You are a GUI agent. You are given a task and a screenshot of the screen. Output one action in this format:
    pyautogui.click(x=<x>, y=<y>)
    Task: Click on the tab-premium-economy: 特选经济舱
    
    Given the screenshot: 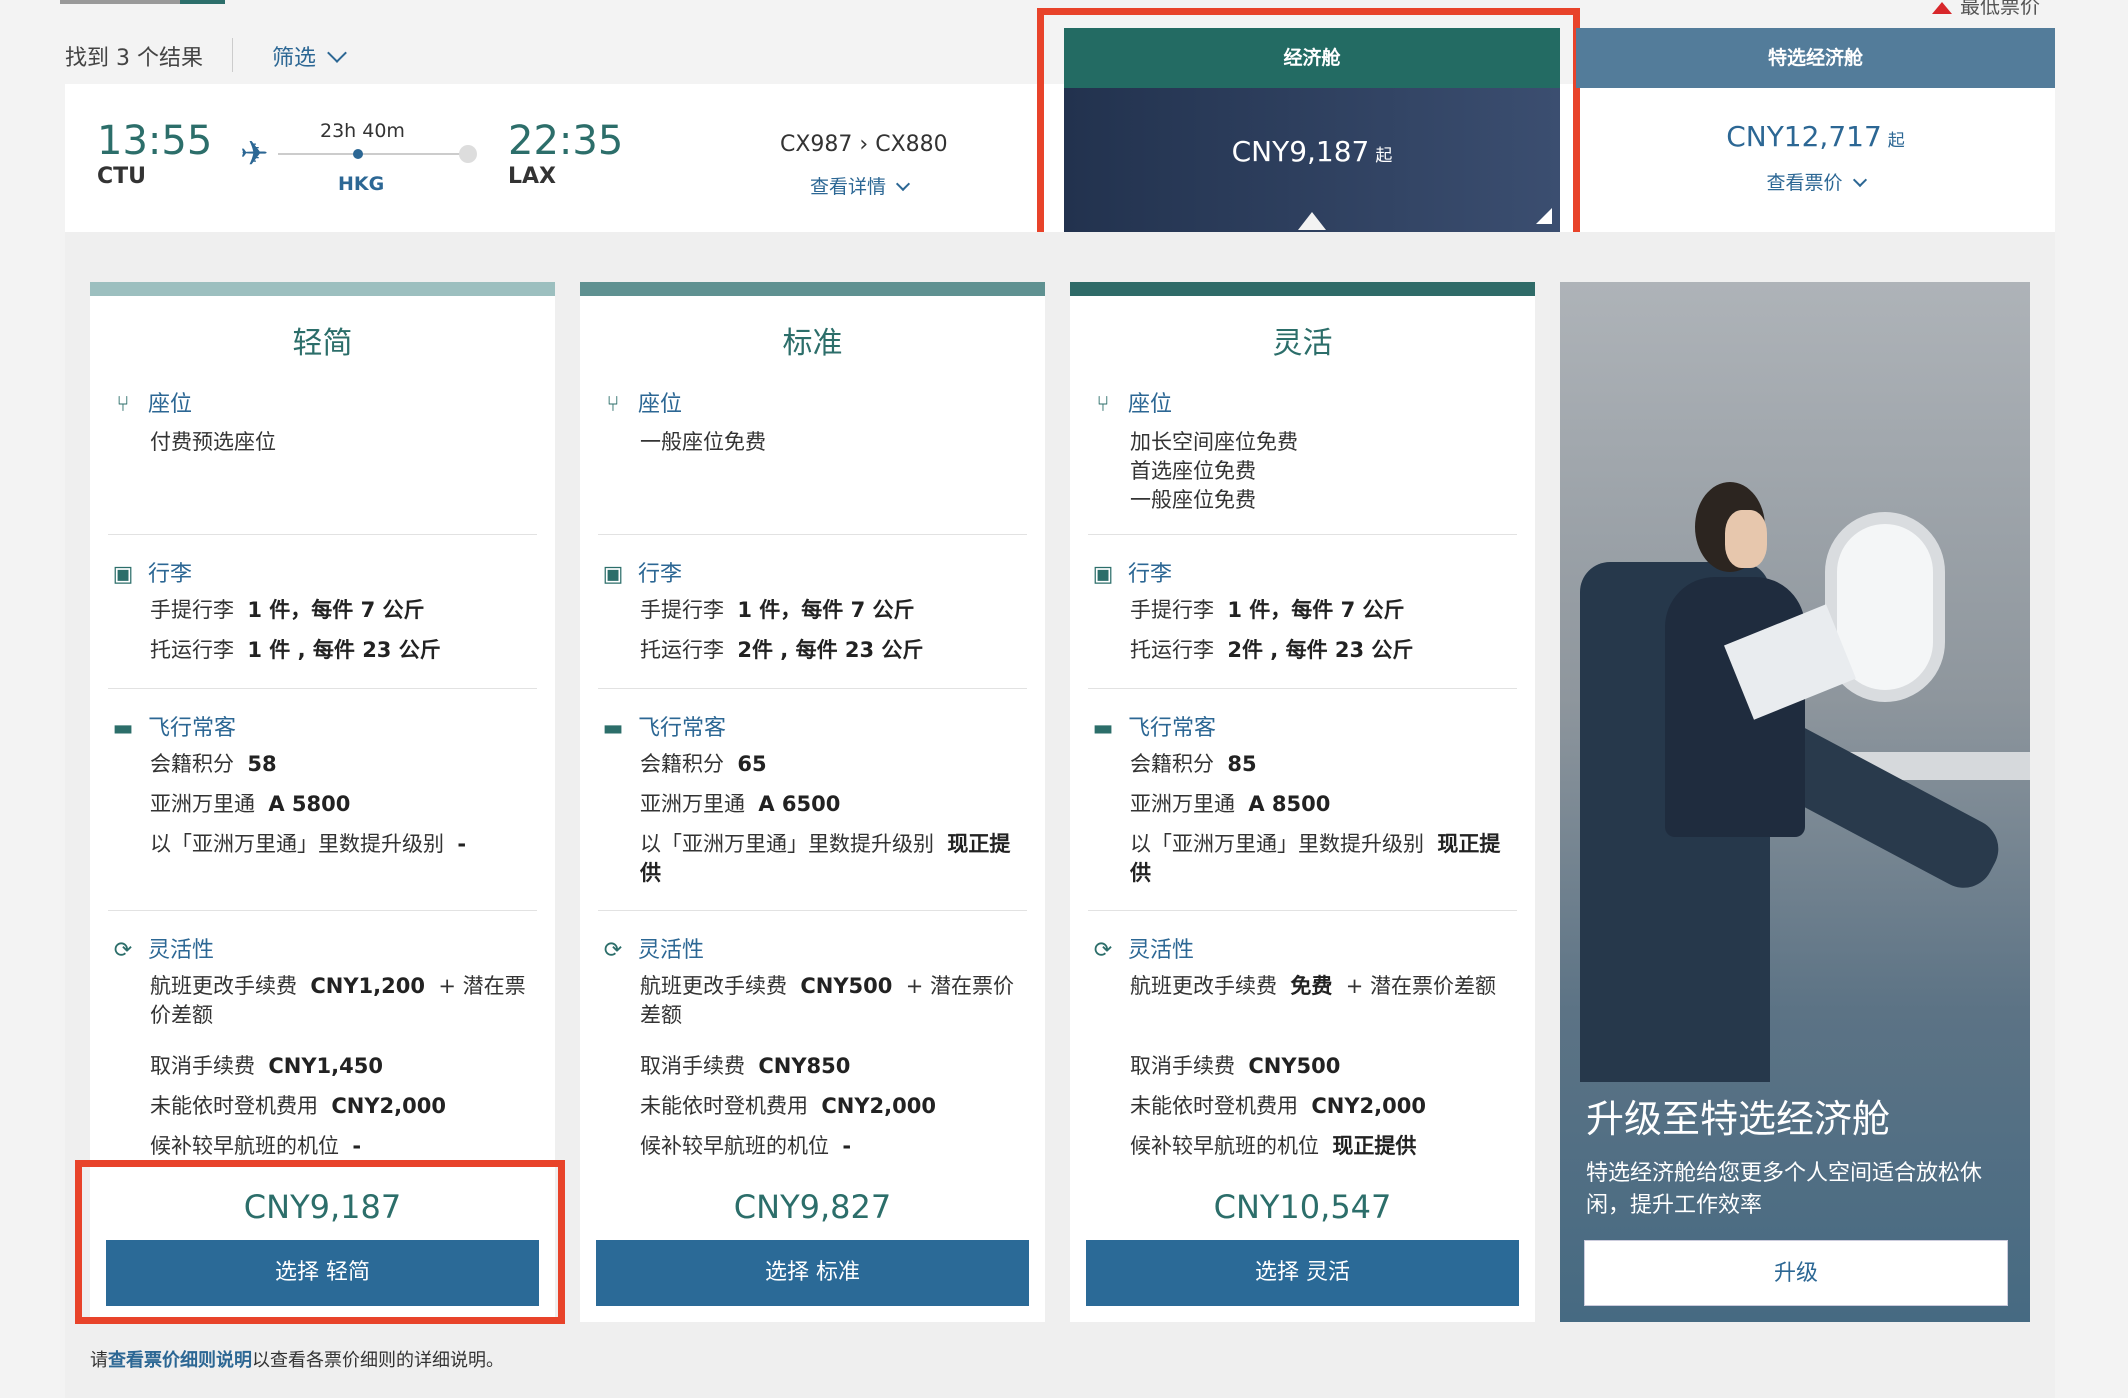 What is the action you would take?
    pyautogui.click(x=1815, y=58)
    